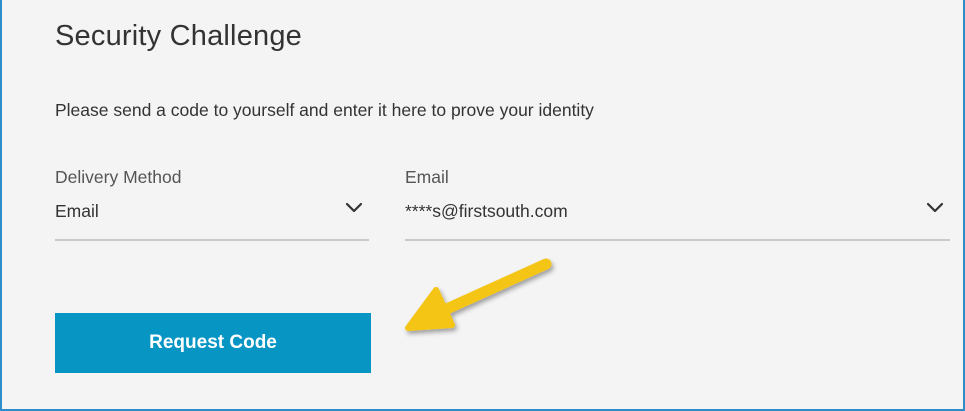 This screenshot has height=411, width=965. I want to click on delivery-method-select: Delivery Method Email, so click(212, 204).